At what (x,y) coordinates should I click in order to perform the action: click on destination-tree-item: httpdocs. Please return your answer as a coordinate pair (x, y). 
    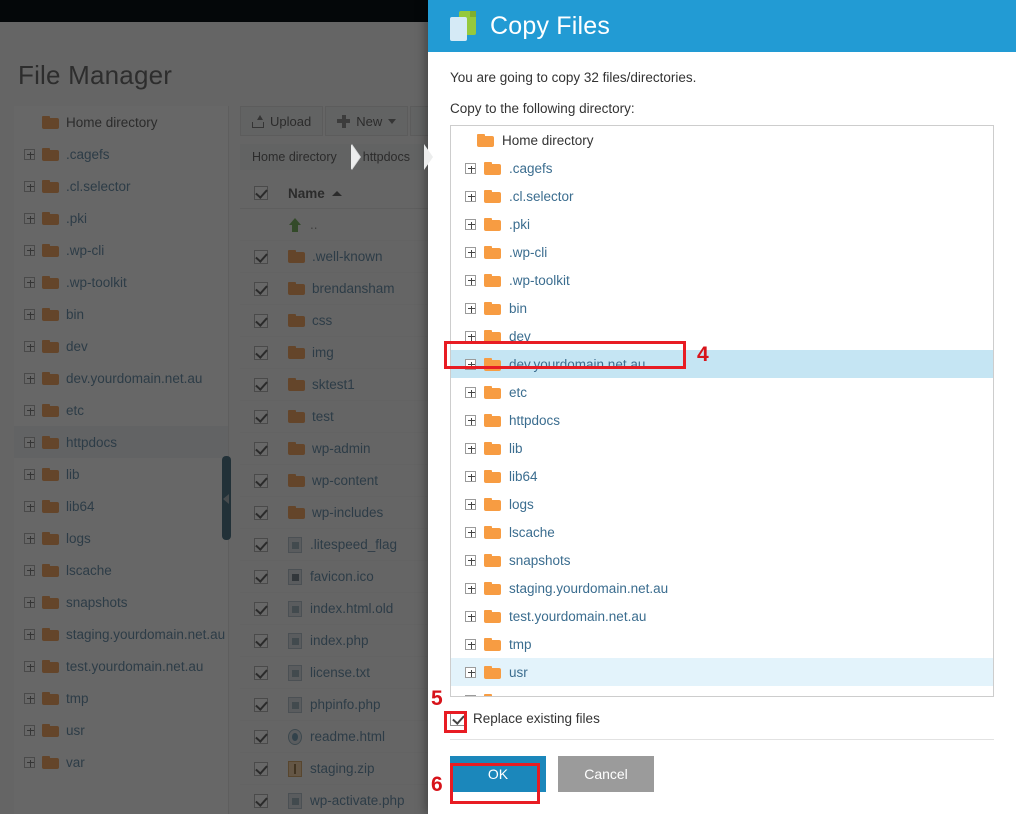
    Looking at the image, I should click on (722, 420).